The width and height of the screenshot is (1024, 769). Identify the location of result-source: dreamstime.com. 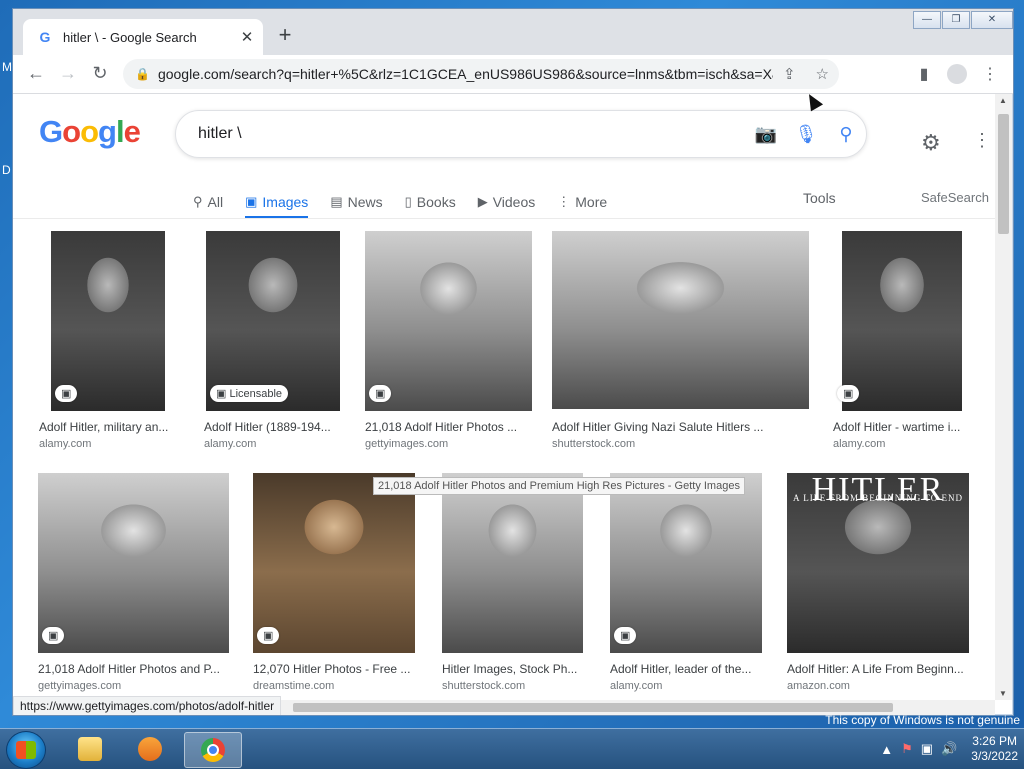
(293, 686).